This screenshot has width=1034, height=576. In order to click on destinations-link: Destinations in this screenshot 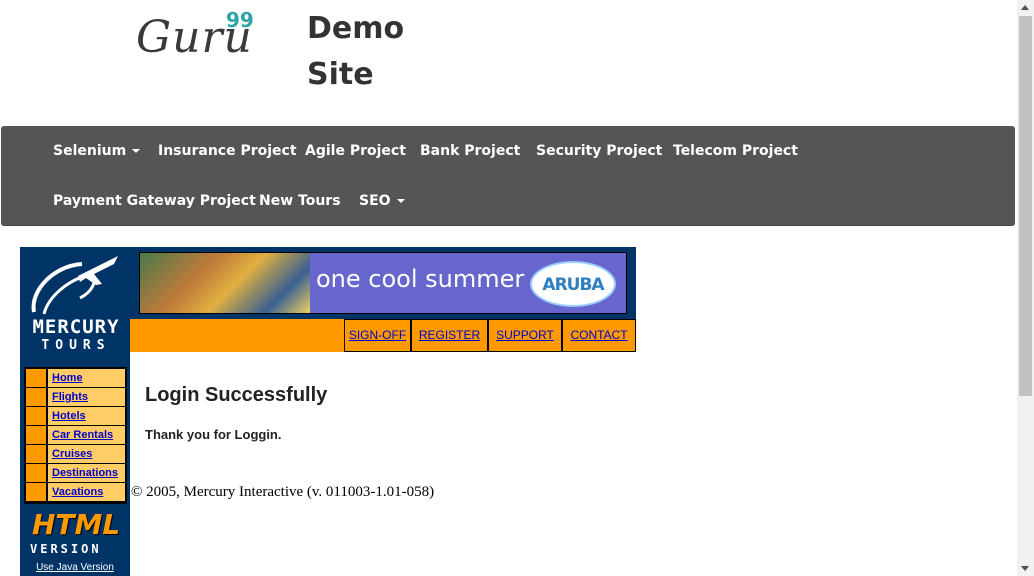, I will do `click(85, 473)`.